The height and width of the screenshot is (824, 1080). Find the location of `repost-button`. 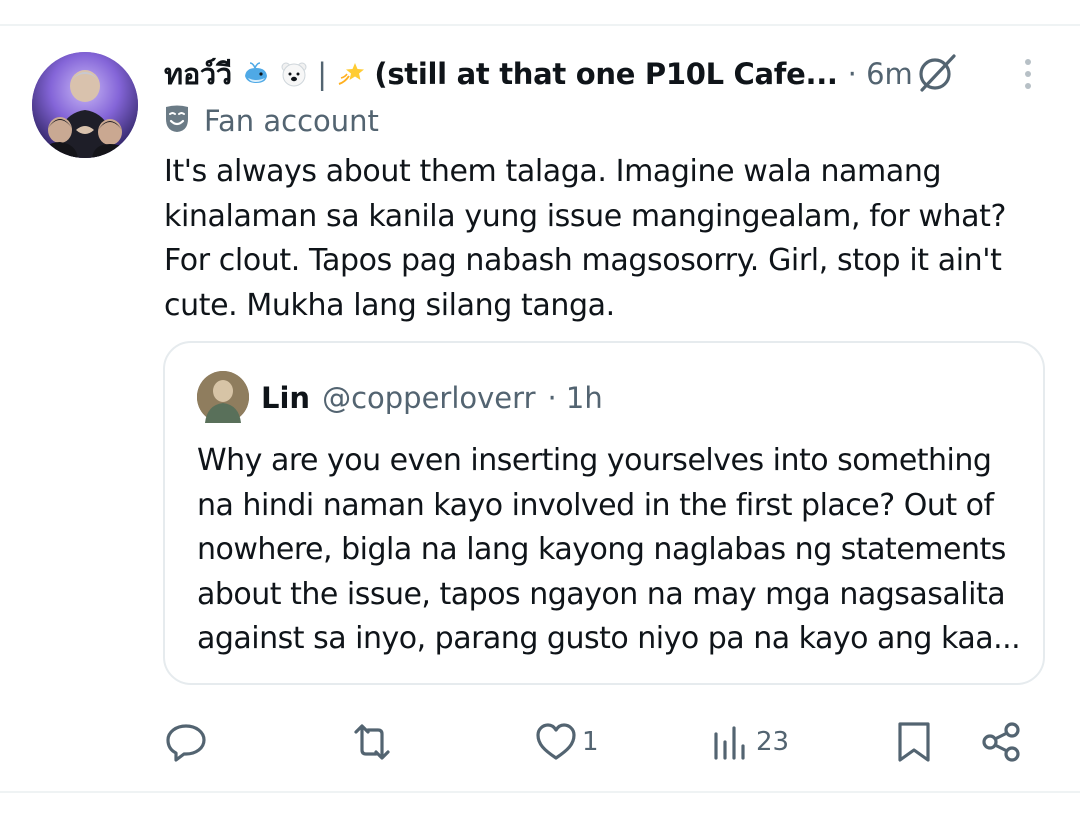

repost-button is located at coordinates (374, 742).